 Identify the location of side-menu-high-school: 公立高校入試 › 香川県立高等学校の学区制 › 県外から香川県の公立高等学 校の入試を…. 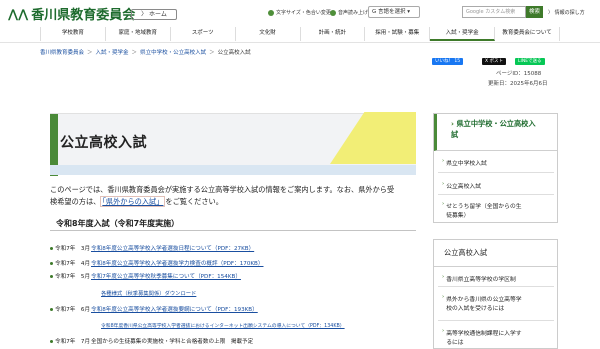
(495, 294).